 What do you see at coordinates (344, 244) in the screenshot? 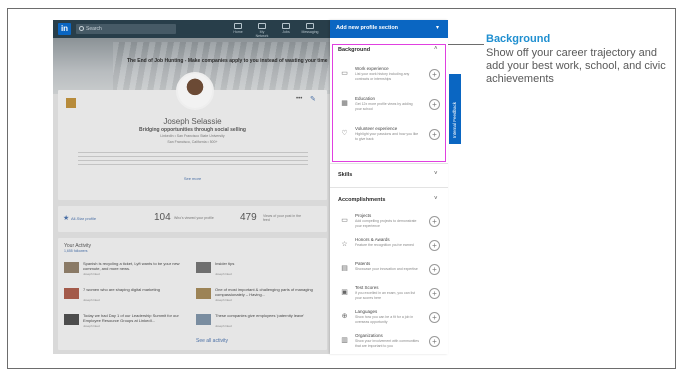
I see `trophy-icon: ☆` at bounding box center [344, 244].